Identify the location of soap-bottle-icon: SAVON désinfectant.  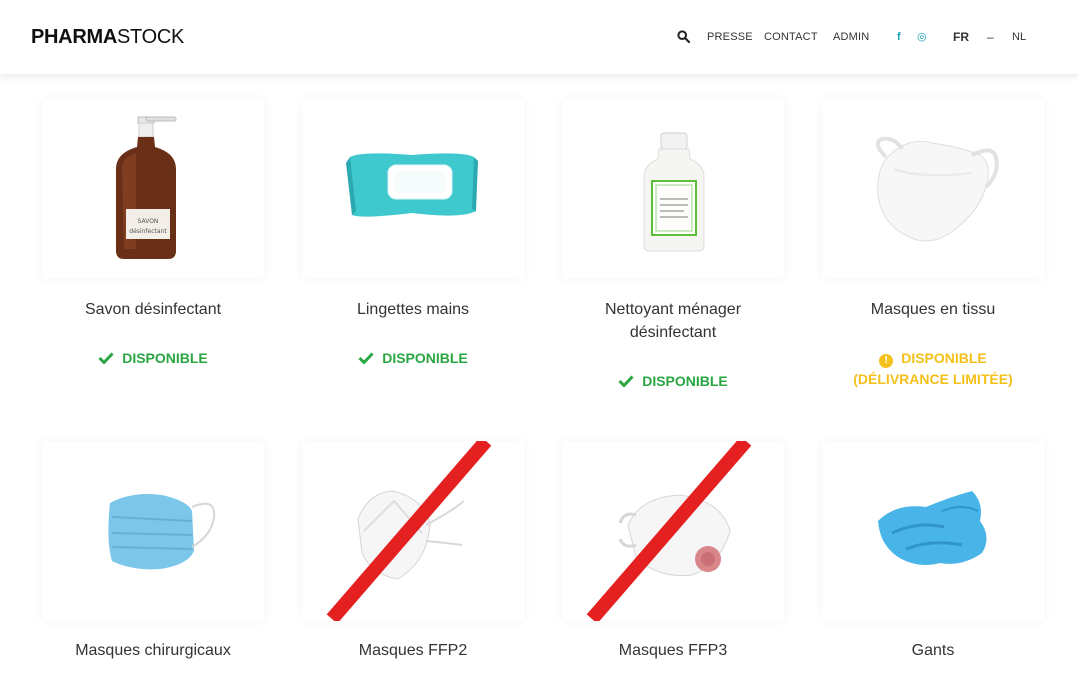
(146, 187).